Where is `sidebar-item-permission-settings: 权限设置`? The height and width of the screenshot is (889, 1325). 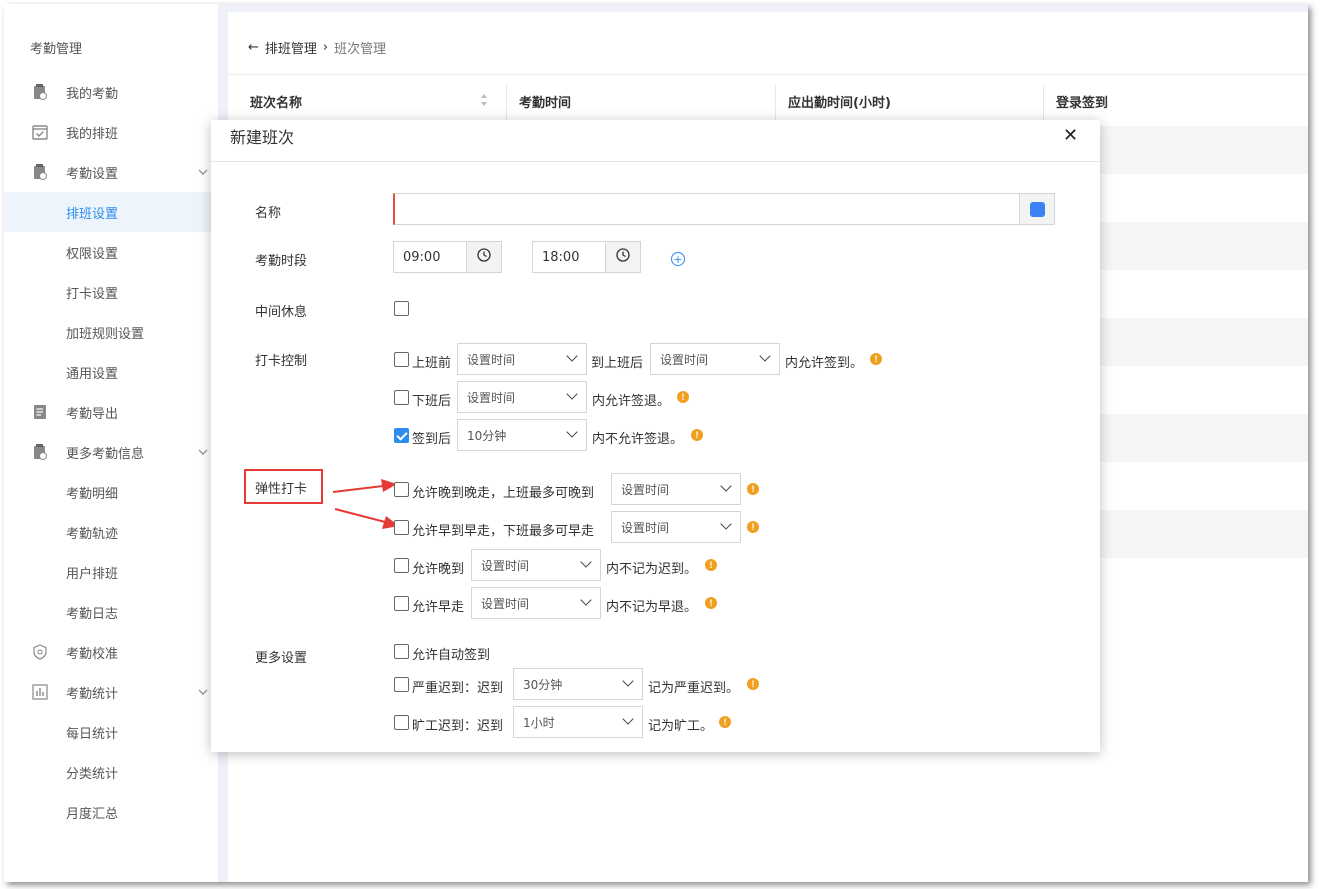 sidebar-item-permission-settings: 权限设置 is located at coordinates (111, 252).